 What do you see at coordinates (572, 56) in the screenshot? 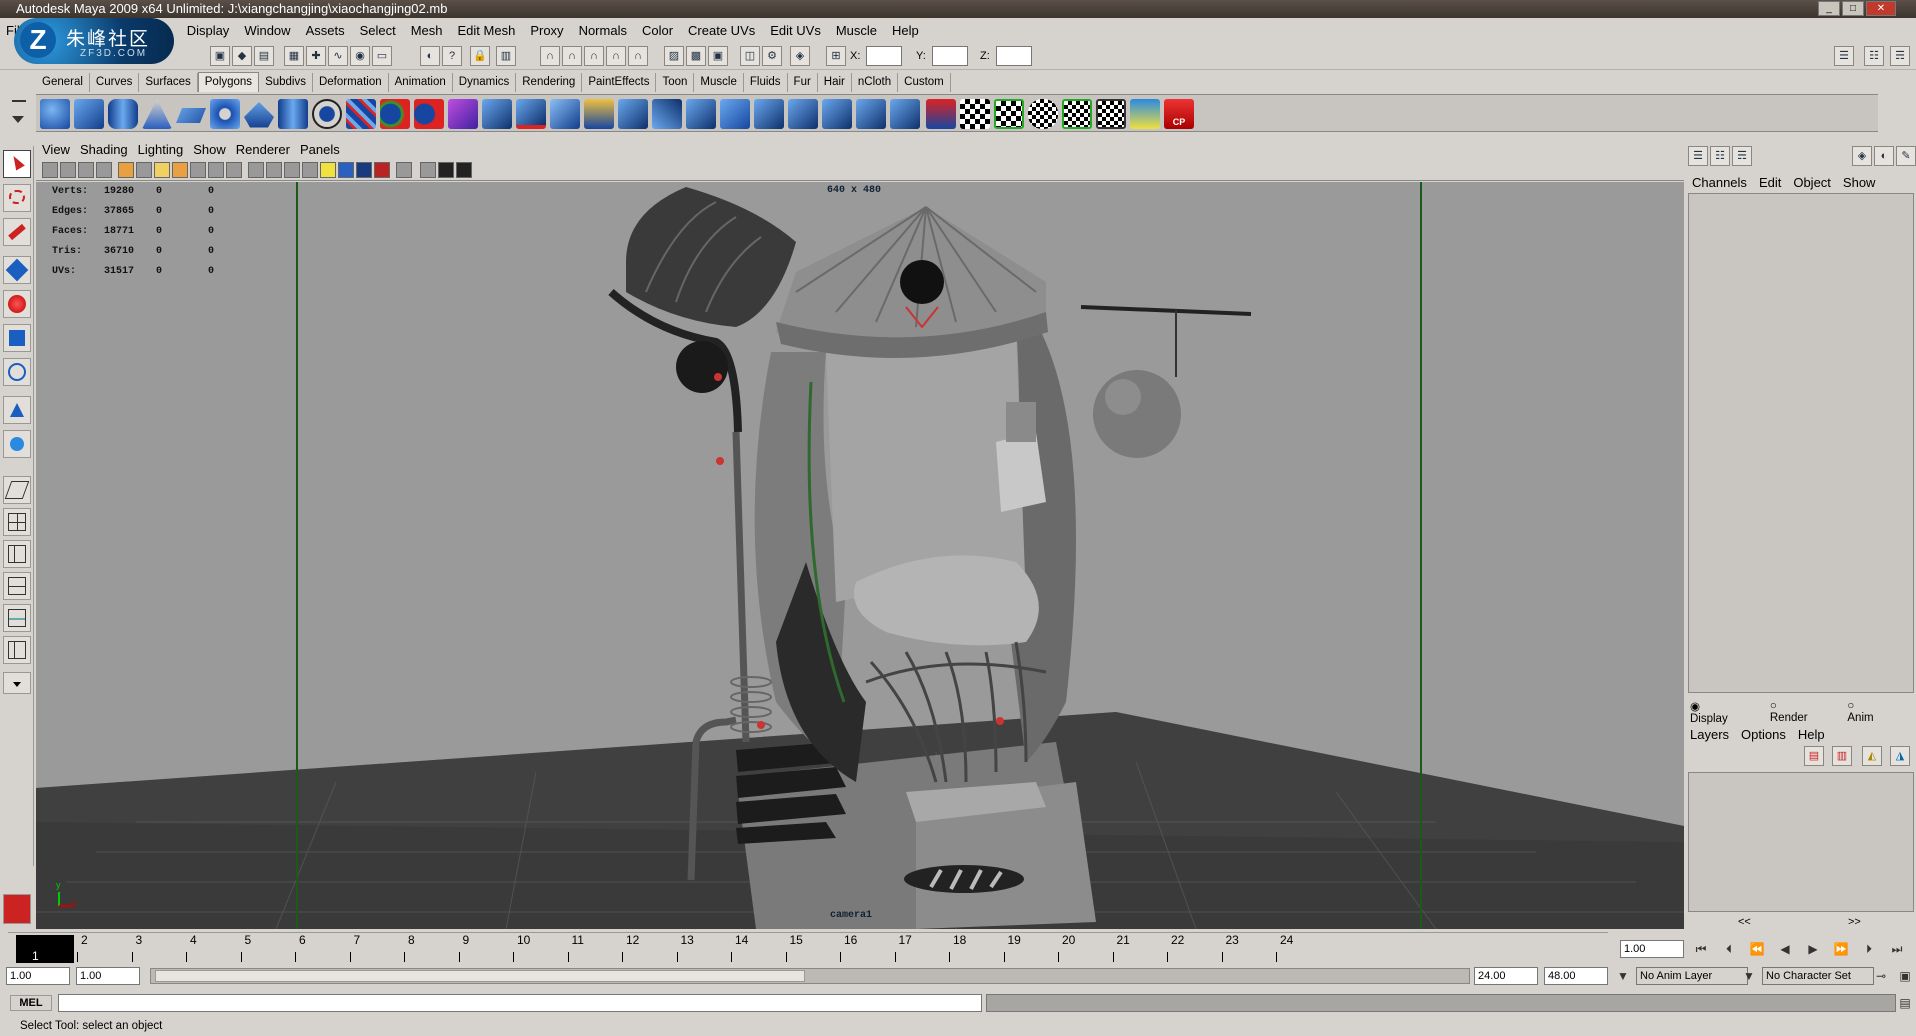
I see `magnet2-icon: ∩` at bounding box center [572, 56].